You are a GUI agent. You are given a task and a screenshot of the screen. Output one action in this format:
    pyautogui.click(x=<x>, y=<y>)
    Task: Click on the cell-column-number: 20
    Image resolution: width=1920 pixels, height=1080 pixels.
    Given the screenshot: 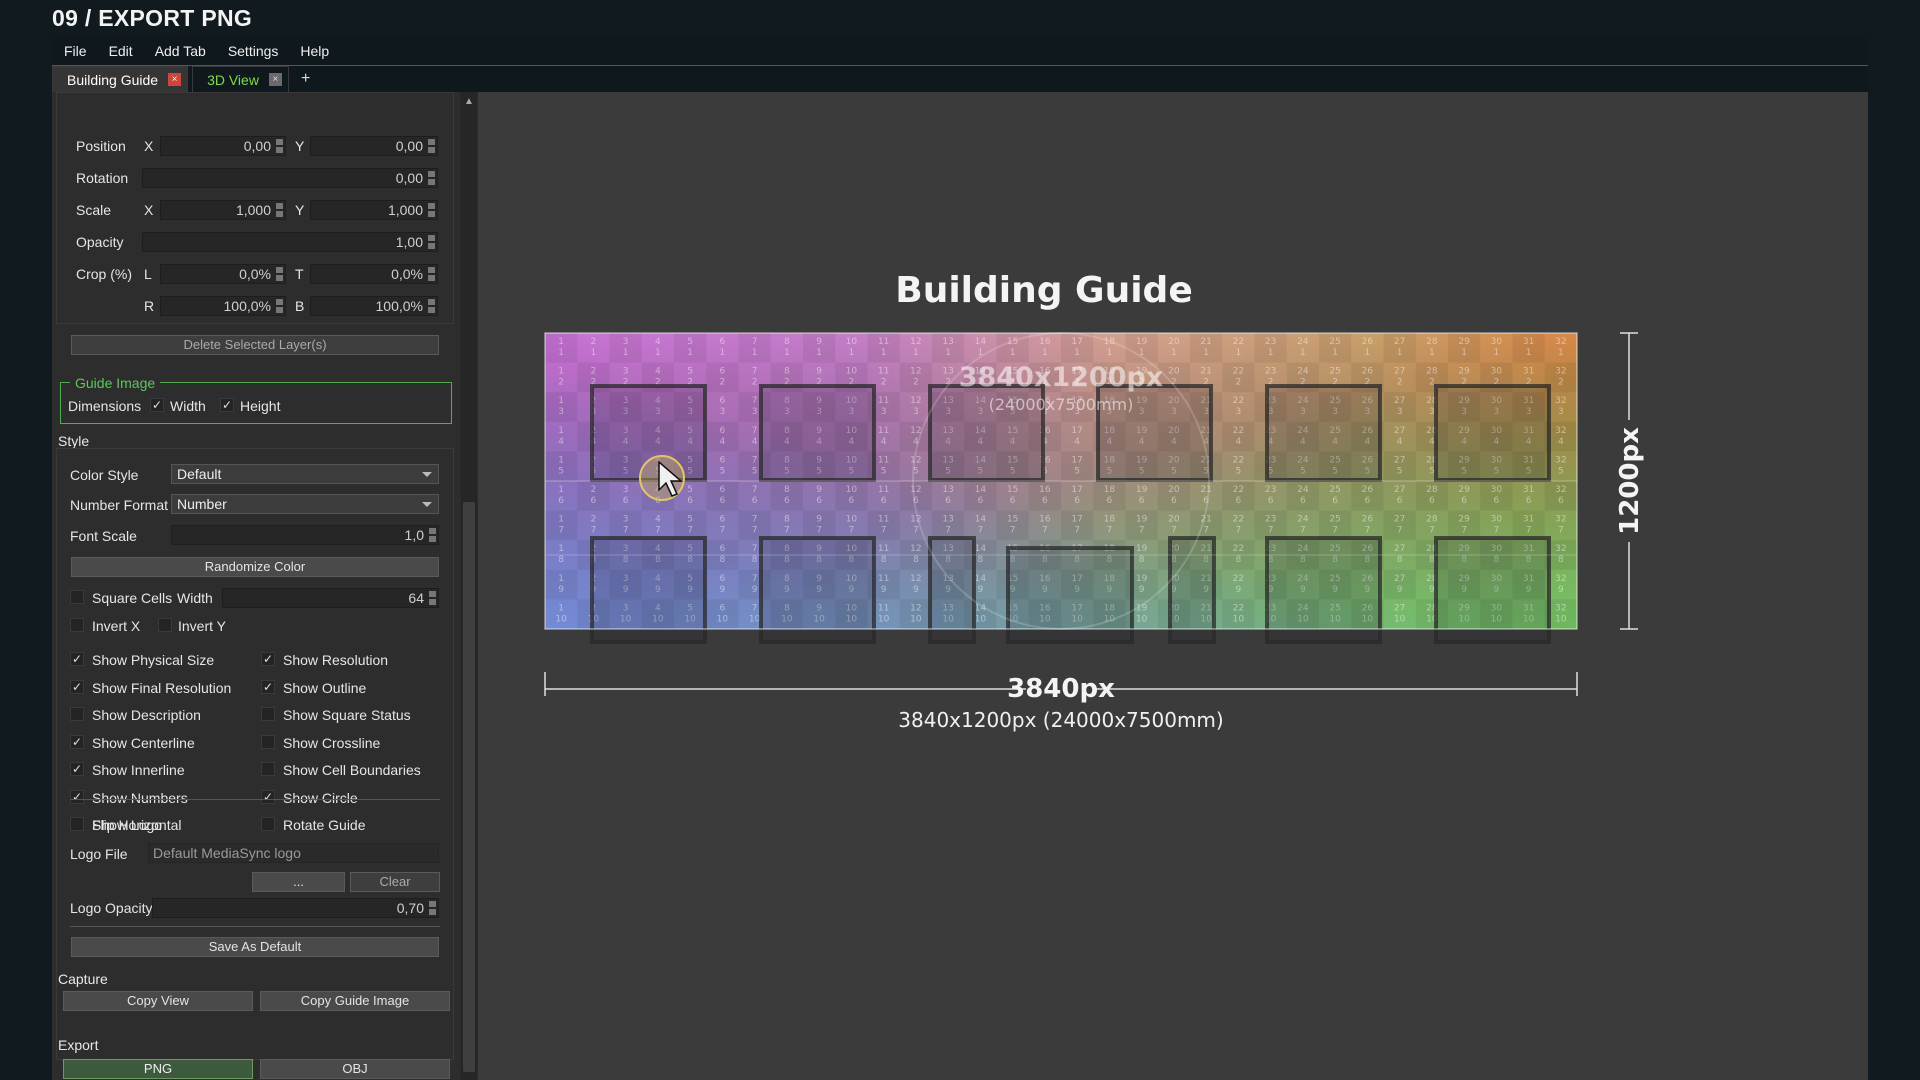 What is the action you would take?
    pyautogui.click(x=1174, y=490)
    